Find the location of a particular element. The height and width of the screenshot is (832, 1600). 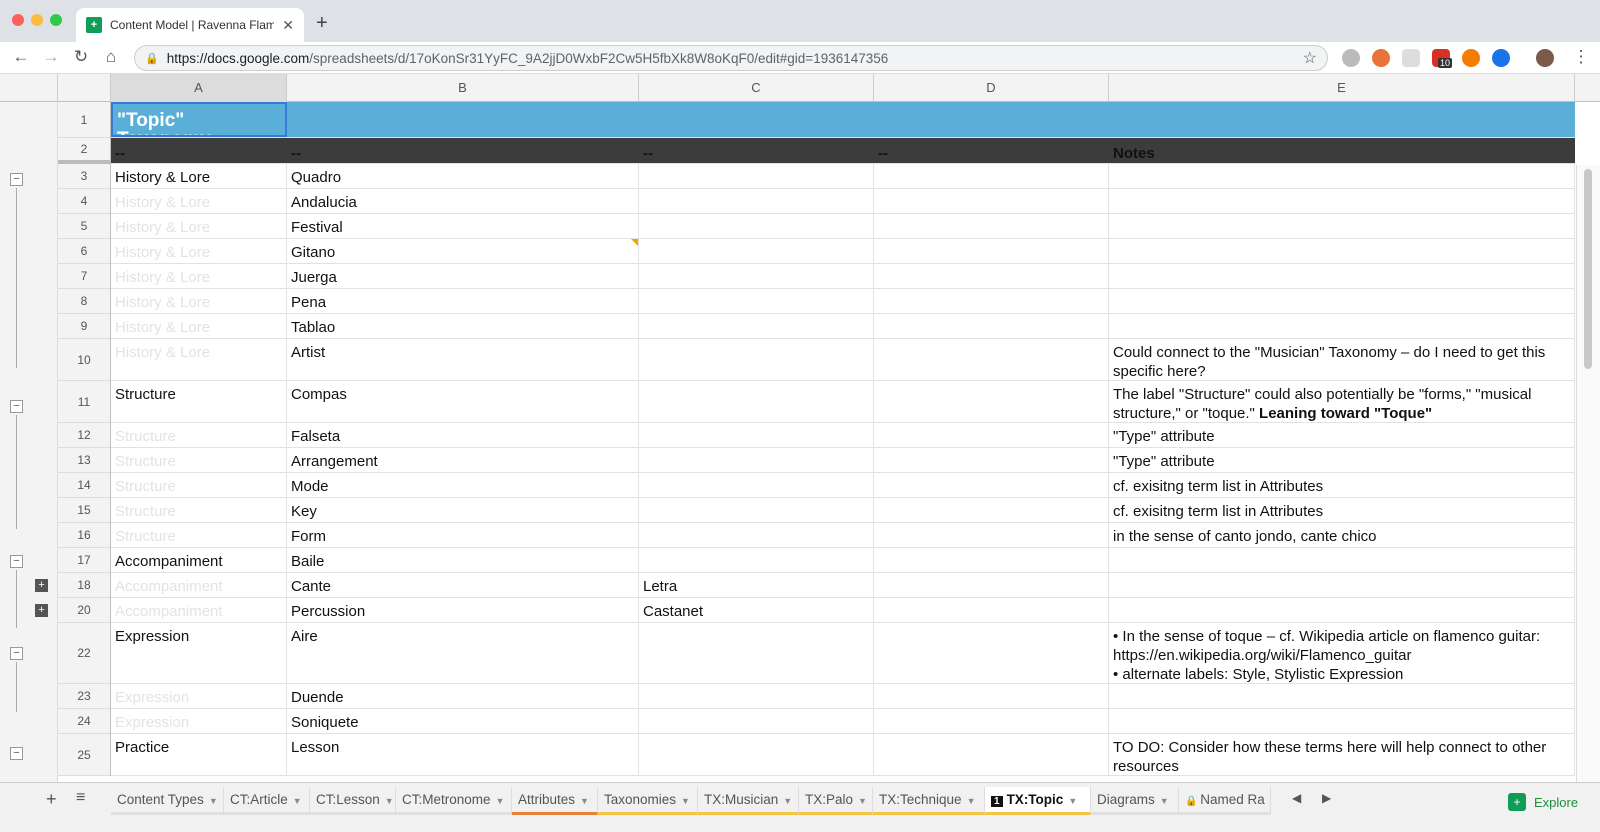

cell-e20 is located at coordinates (1342, 610).